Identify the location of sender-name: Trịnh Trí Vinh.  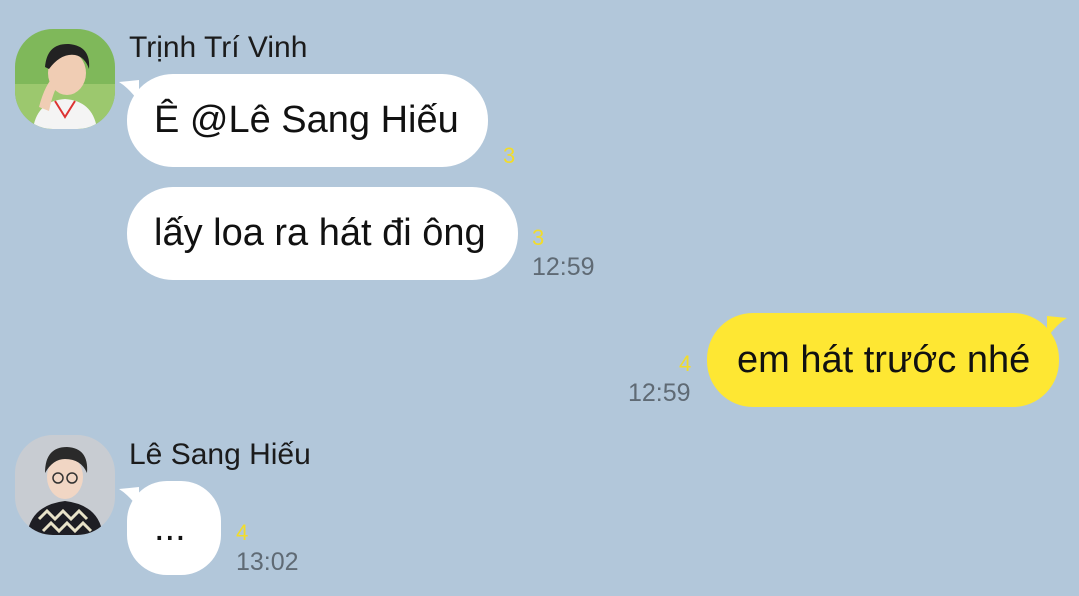
(218, 47).